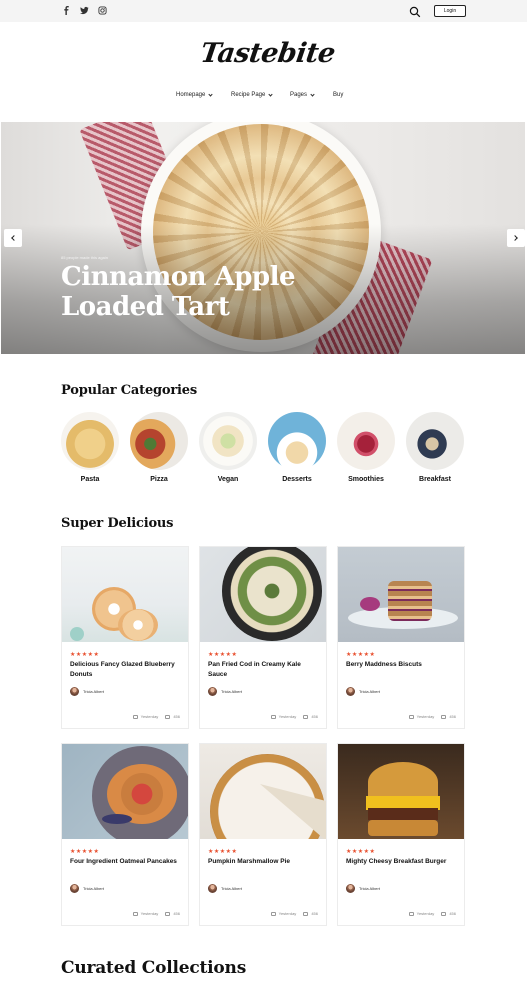 This screenshot has height=985, width=527. I want to click on chevron-left-icon, so click(14, 238).